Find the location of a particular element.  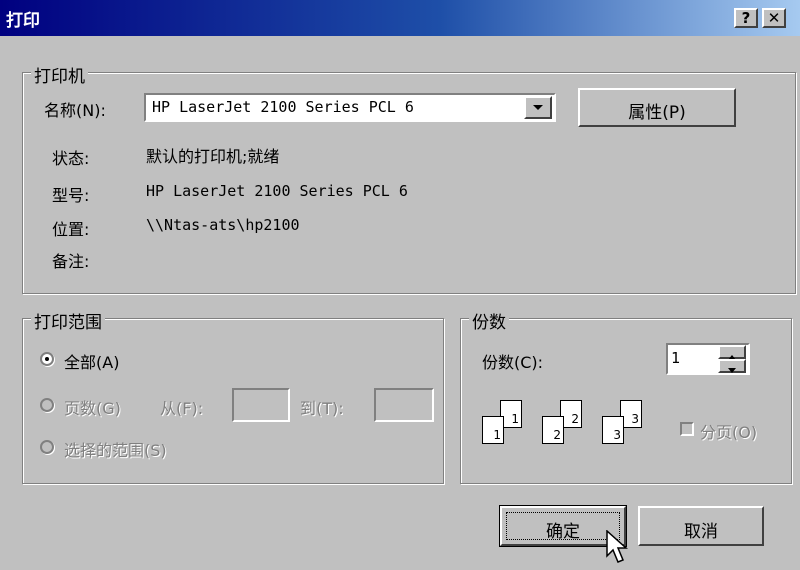

range-all-label: 全部(A) is located at coordinates (91, 361).